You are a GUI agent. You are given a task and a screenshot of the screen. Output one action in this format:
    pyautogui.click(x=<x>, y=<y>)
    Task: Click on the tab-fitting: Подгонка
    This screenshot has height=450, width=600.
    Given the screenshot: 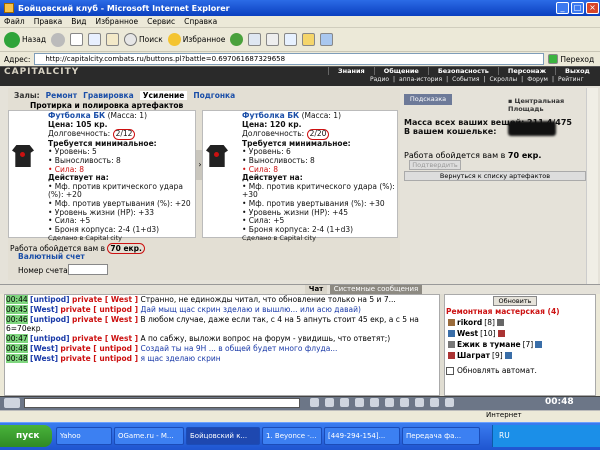 What is the action you would take?
    pyautogui.click(x=214, y=95)
    